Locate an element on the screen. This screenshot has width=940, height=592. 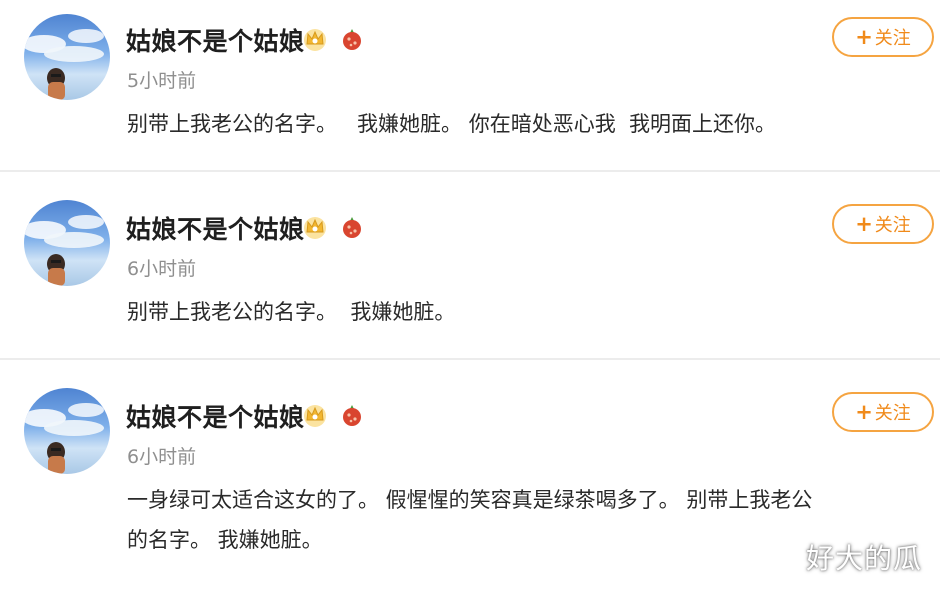
watermark: 好大的瓜 is located at coordinates (864, 558).